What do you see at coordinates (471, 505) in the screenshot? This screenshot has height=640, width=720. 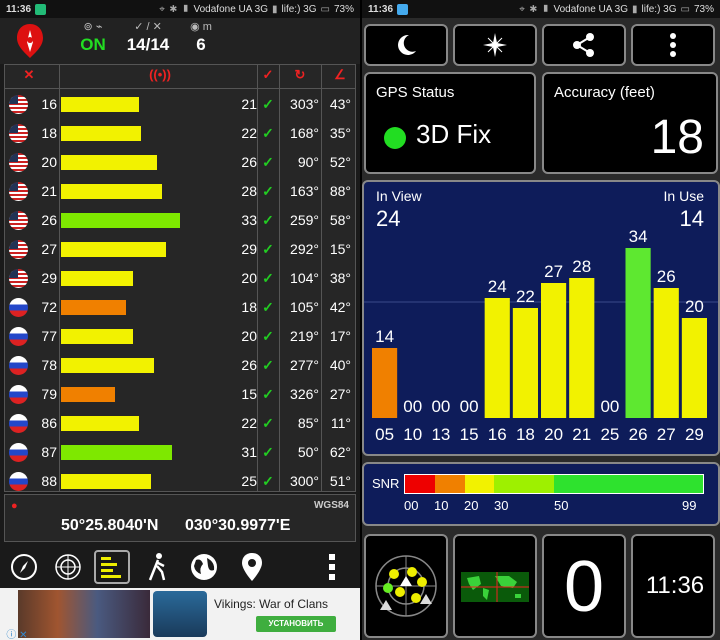 I see `snr-tick: 20` at bounding box center [471, 505].